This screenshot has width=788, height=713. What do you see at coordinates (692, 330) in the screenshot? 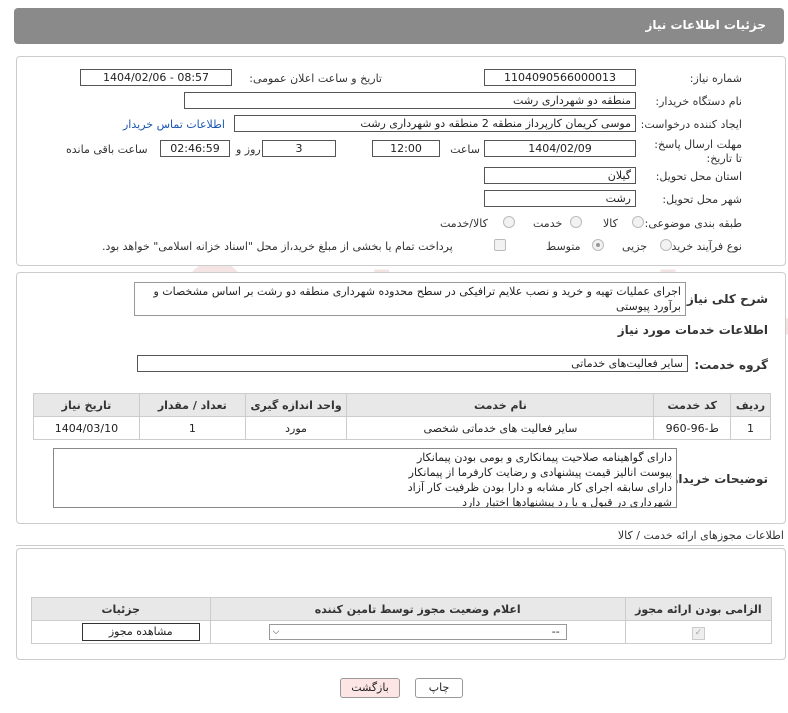
I see `services-section-title: اطلاعات خدمات مورد نیاز` at bounding box center [692, 330].